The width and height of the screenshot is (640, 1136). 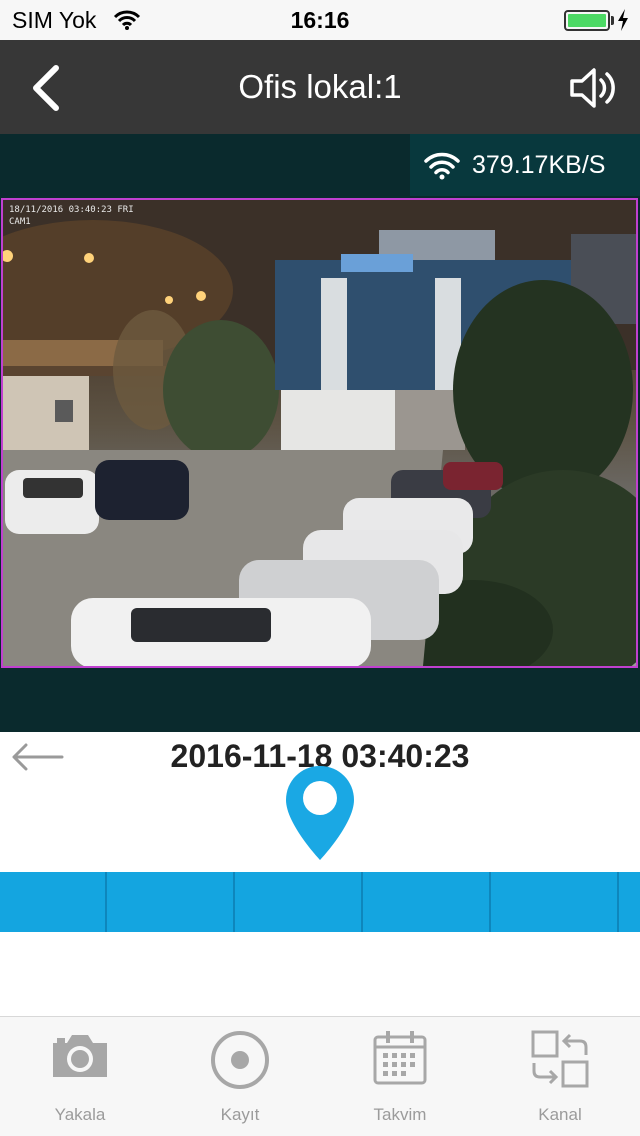 I want to click on calendar-icon, so click(x=400, y=1058).